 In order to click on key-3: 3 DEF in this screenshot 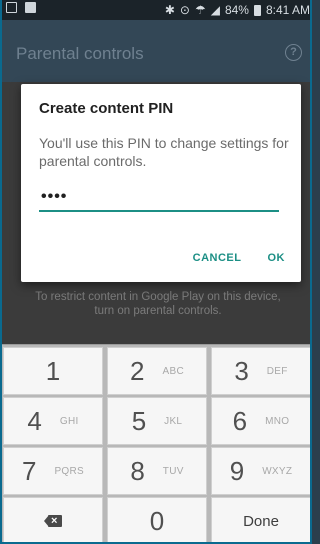, I will do `click(260, 371)`.